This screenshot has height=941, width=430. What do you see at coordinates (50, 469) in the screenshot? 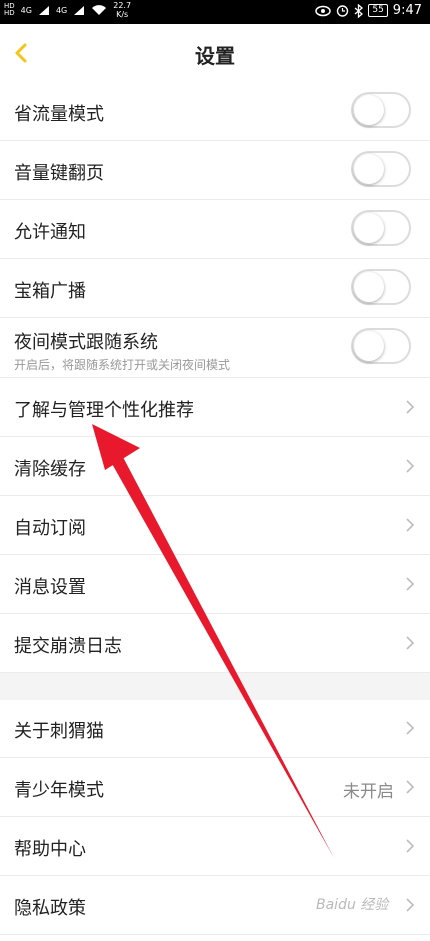
I see `setting-label: 清除缓存` at bounding box center [50, 469].